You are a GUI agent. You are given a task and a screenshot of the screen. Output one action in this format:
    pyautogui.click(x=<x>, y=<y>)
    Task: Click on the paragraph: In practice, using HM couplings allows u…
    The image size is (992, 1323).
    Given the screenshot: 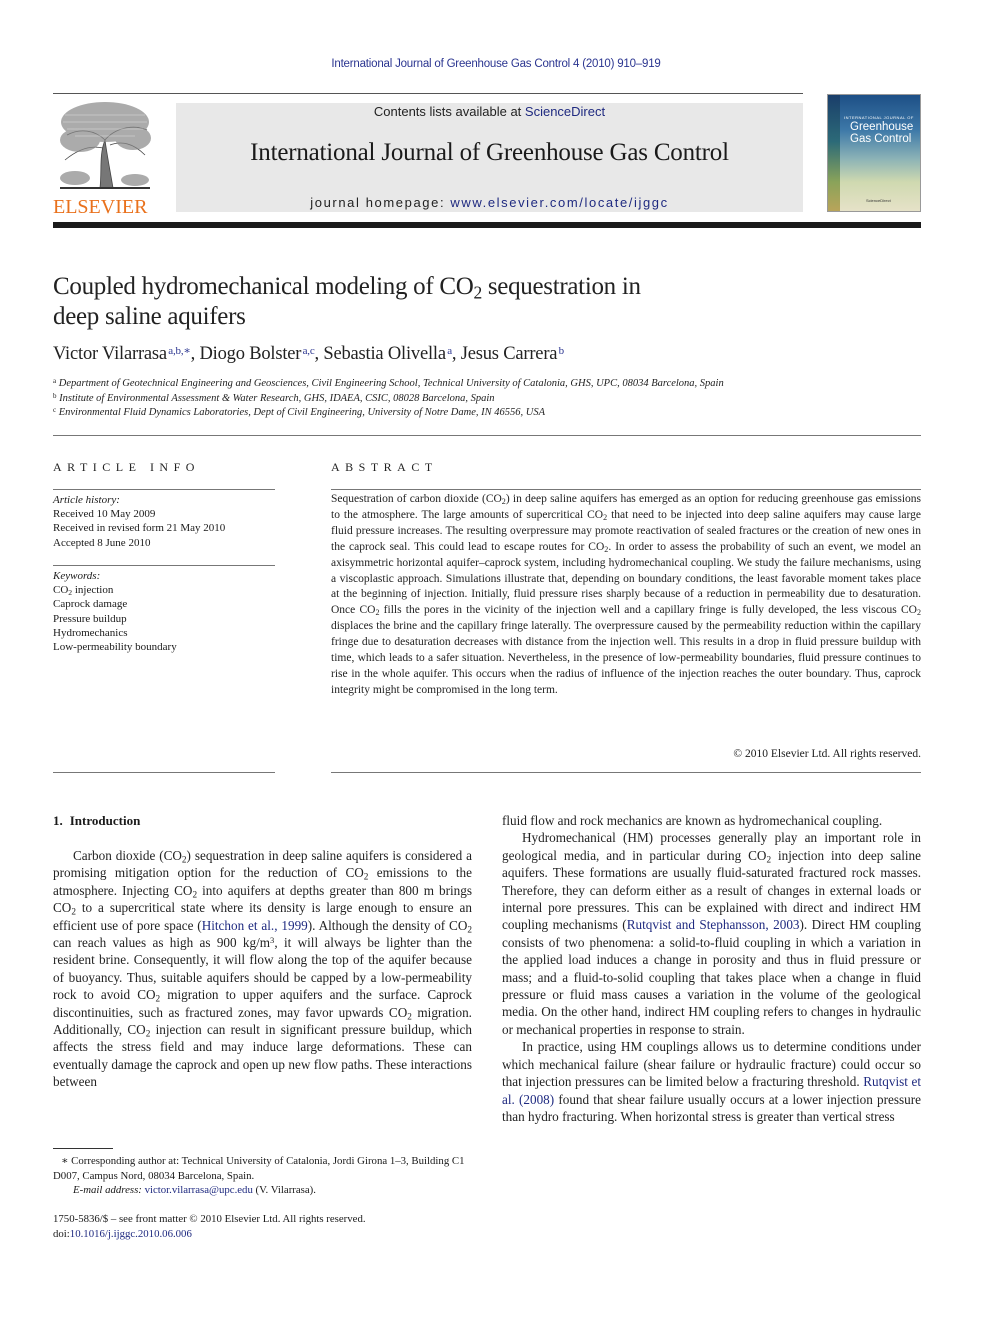 What is the action you would take?
    pyautogui.click(x=711, y=1081)
    